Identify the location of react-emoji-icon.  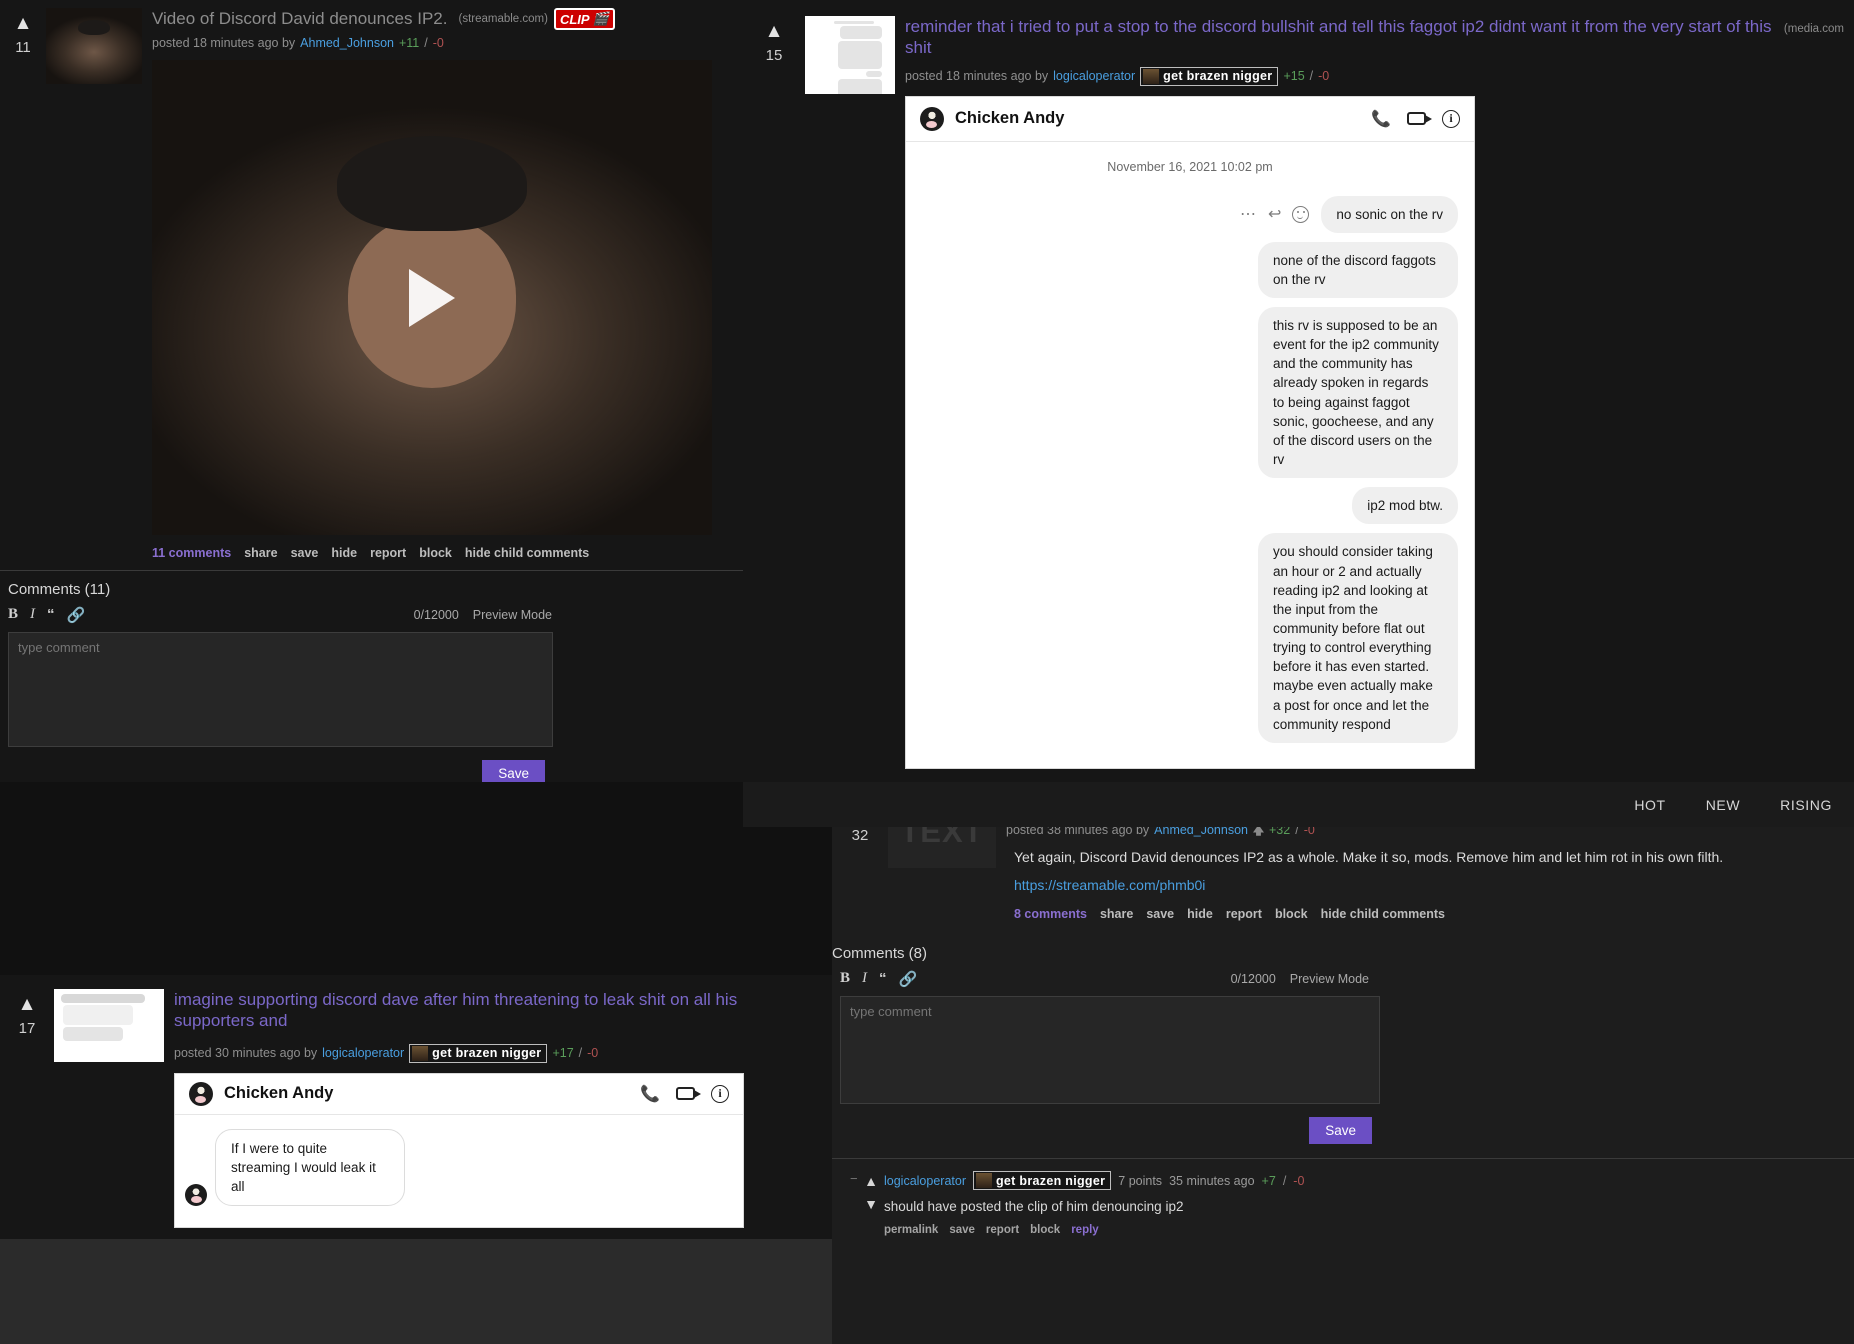
(1301, 214).